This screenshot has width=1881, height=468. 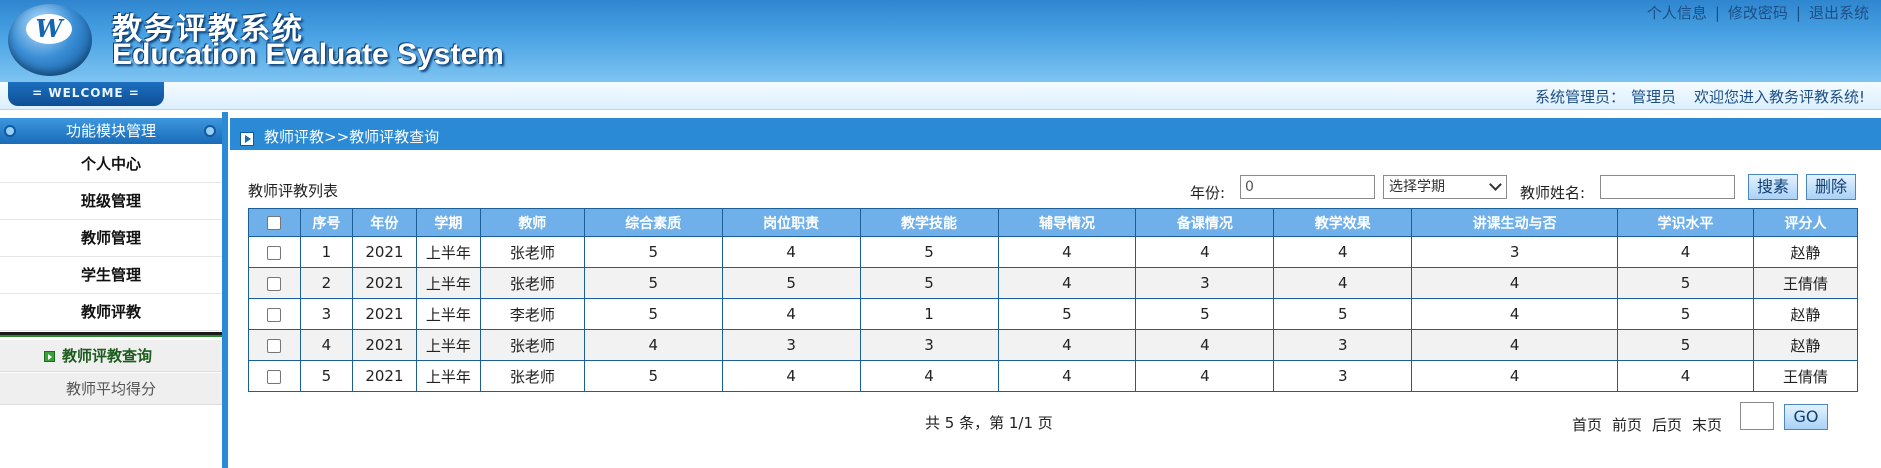 I want to click on sidebar-item-class-management: 班级管理, so click(x=111, y=201).